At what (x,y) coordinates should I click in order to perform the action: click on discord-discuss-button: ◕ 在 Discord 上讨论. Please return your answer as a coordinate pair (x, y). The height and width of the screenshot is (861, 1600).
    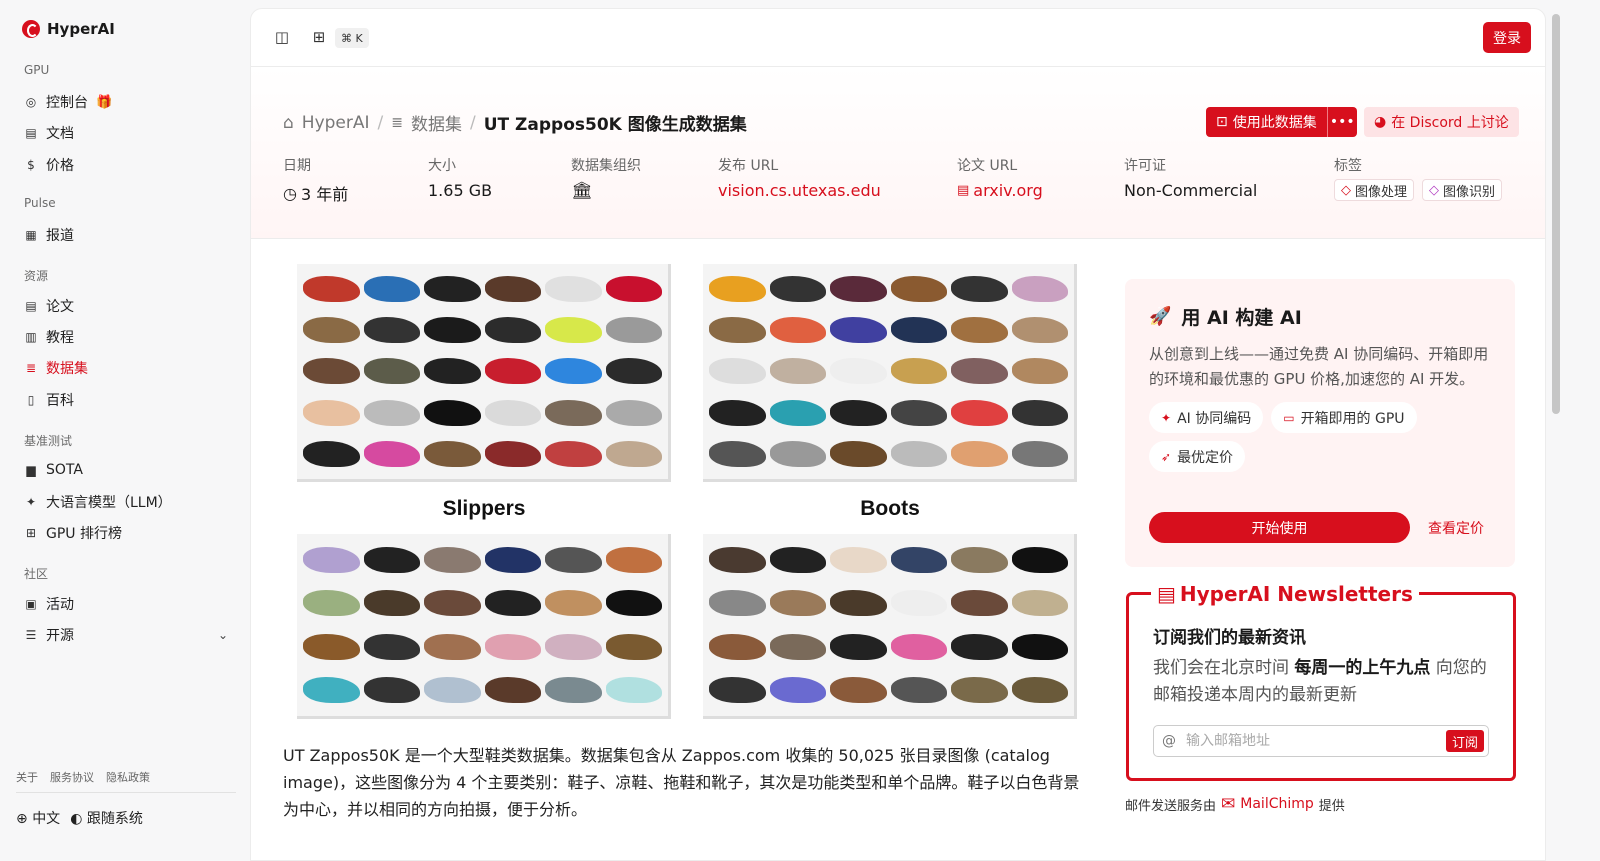
    Looking at the image, I should click on (1441, 122).